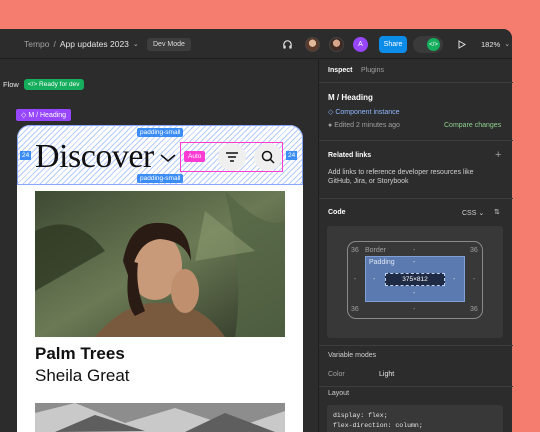 The height and width of the screenshot is (432, 540). I want to click on related-links-desc-2: GitHub, Jira, or Storybook, so click(368, 181).